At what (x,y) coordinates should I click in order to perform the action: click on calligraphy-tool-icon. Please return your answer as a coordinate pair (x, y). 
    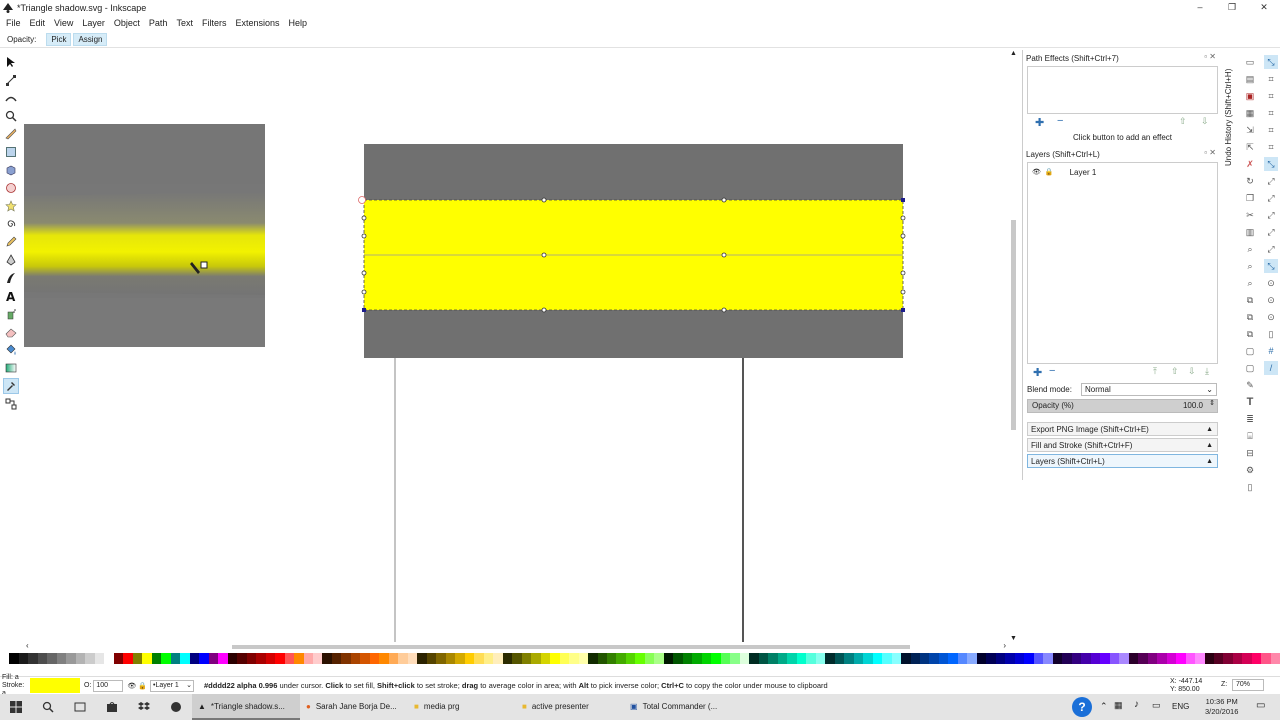
    Looking at the image, I should click on (11, 278).